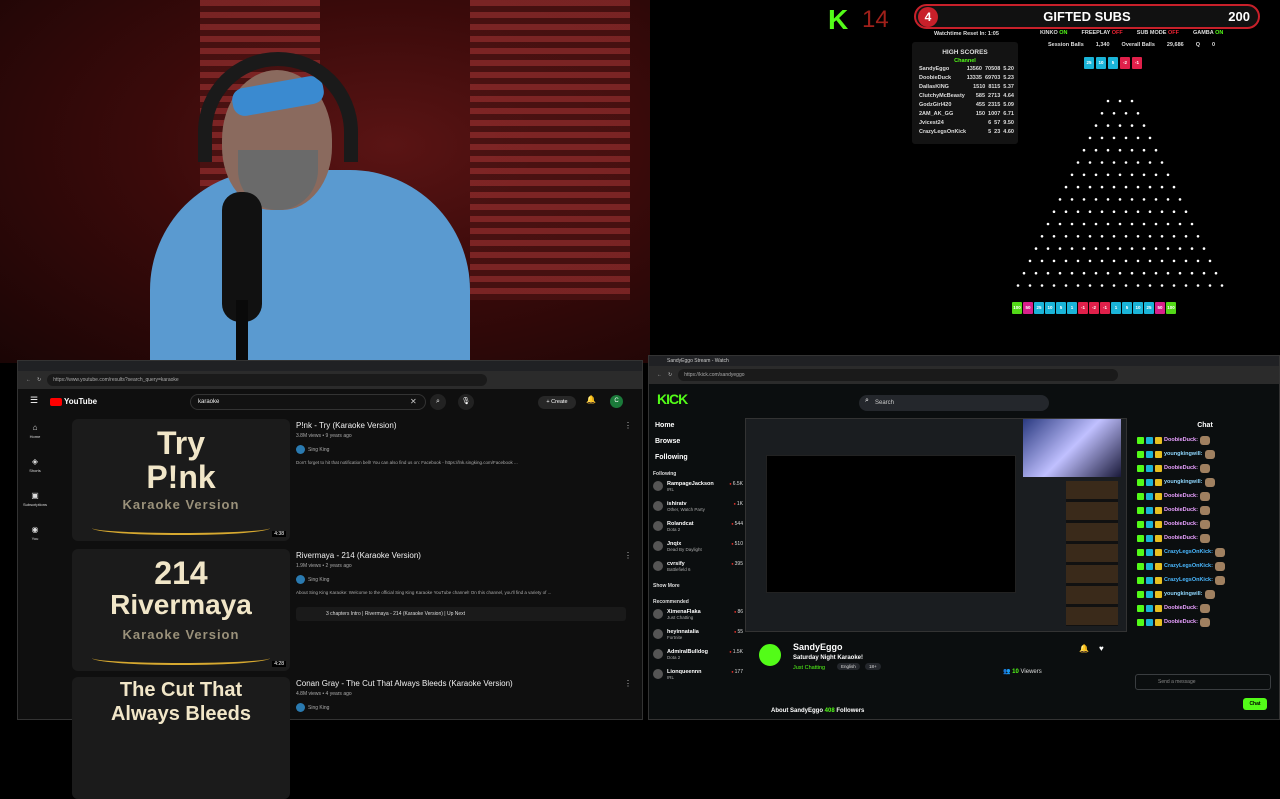 This screenshot has height=799, width=1280. What do you see at coordinates (616, 401) in the screenshot?
I see `avatar: C` at bounding box center [616, 401].